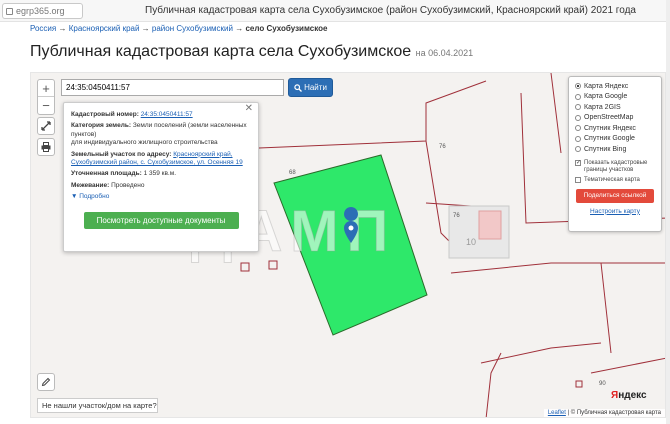 This screenshot has width=670, height=424. What do you see at coordinates (315, 87) in the screenshot?
I see `search-button-label: Найти` at bounding box center [315, 87].